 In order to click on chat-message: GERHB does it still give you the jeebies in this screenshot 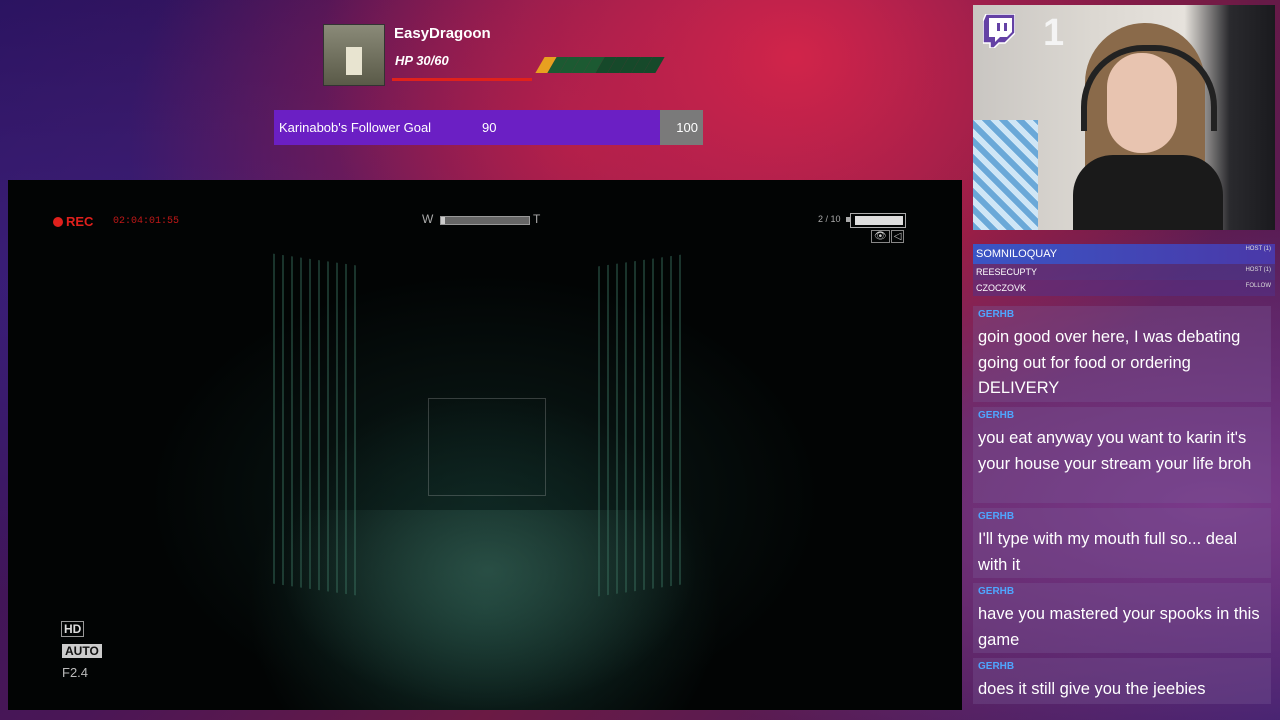, I will do `click(1122, 681)`.